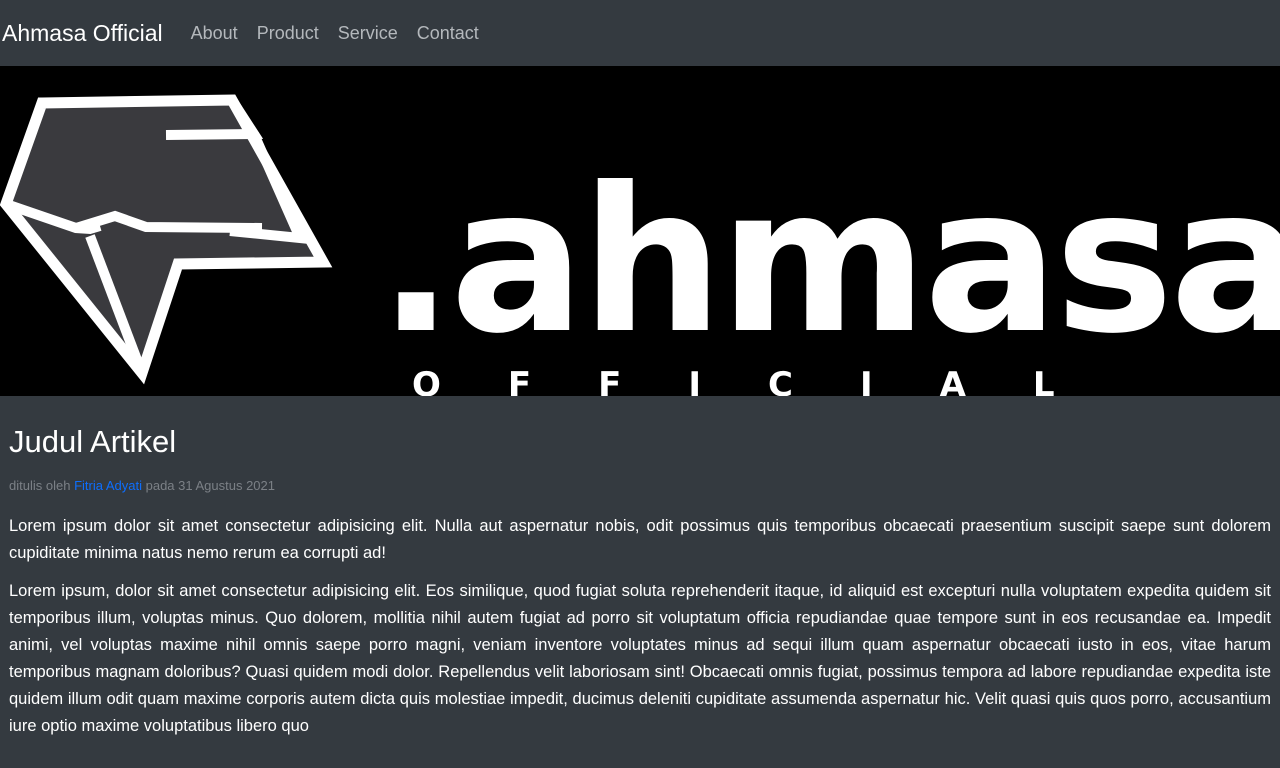  I want to click on meta-date: pada 31 Agustus 2021, so click(210, 485).